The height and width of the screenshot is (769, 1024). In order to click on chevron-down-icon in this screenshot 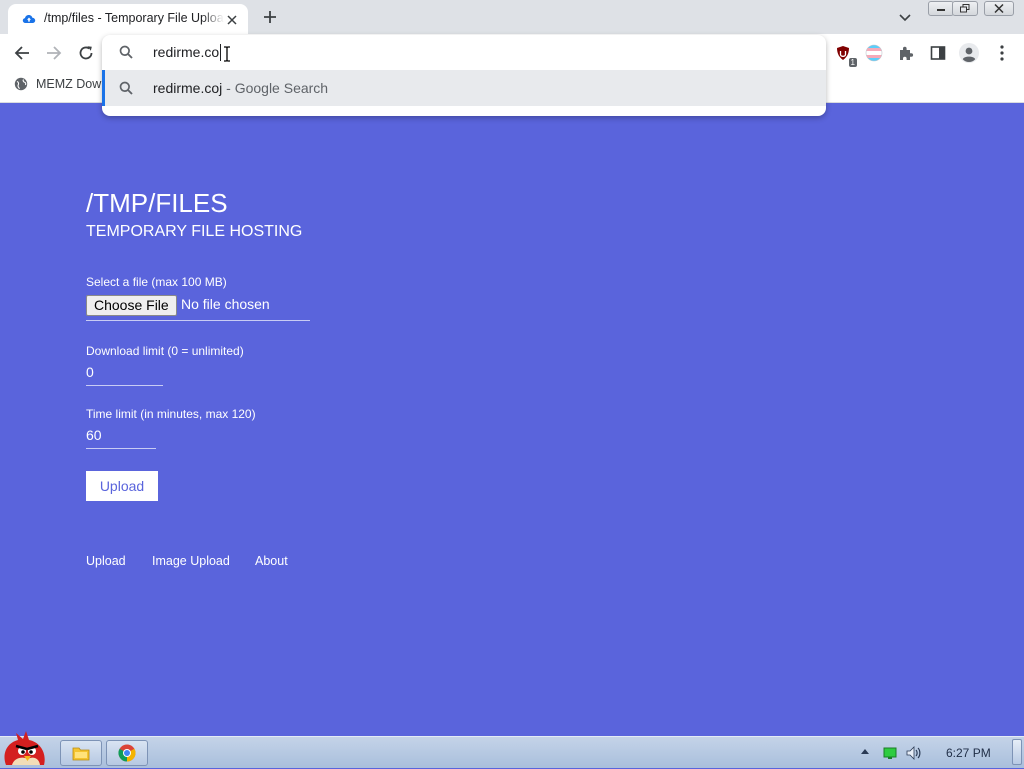, I will do `click(905, 18)`.